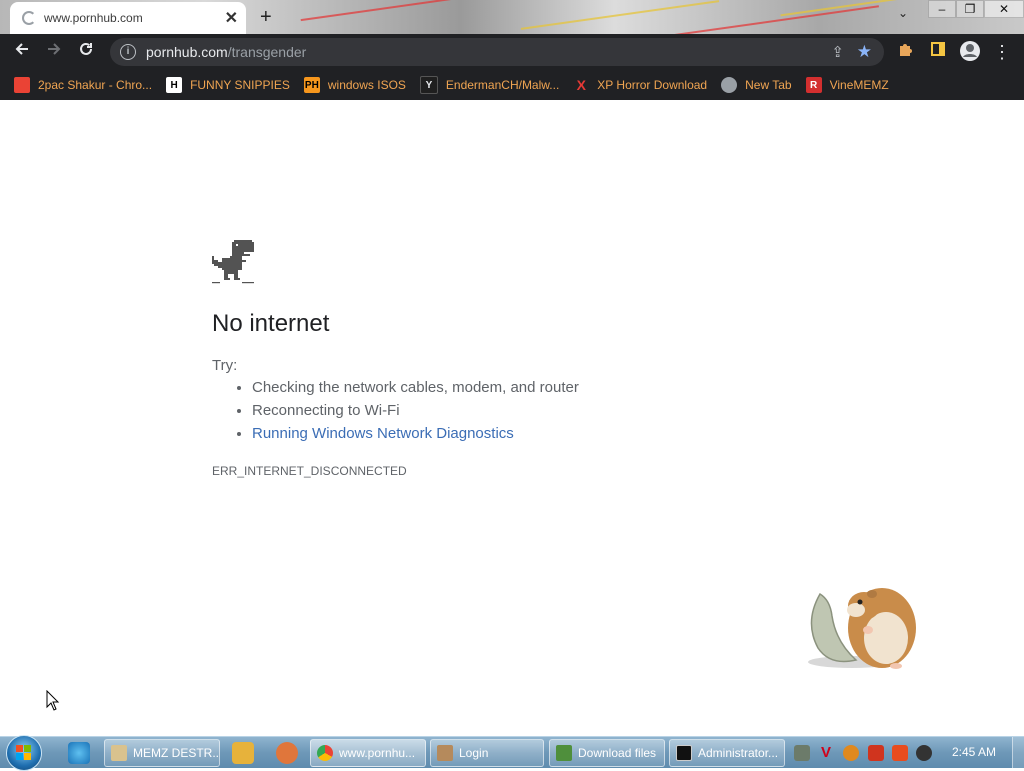 This screenshot has width=1024, height=771. Describe the element at coordinates (564, 753) in the screenshot. I see `download-icon` at that location.